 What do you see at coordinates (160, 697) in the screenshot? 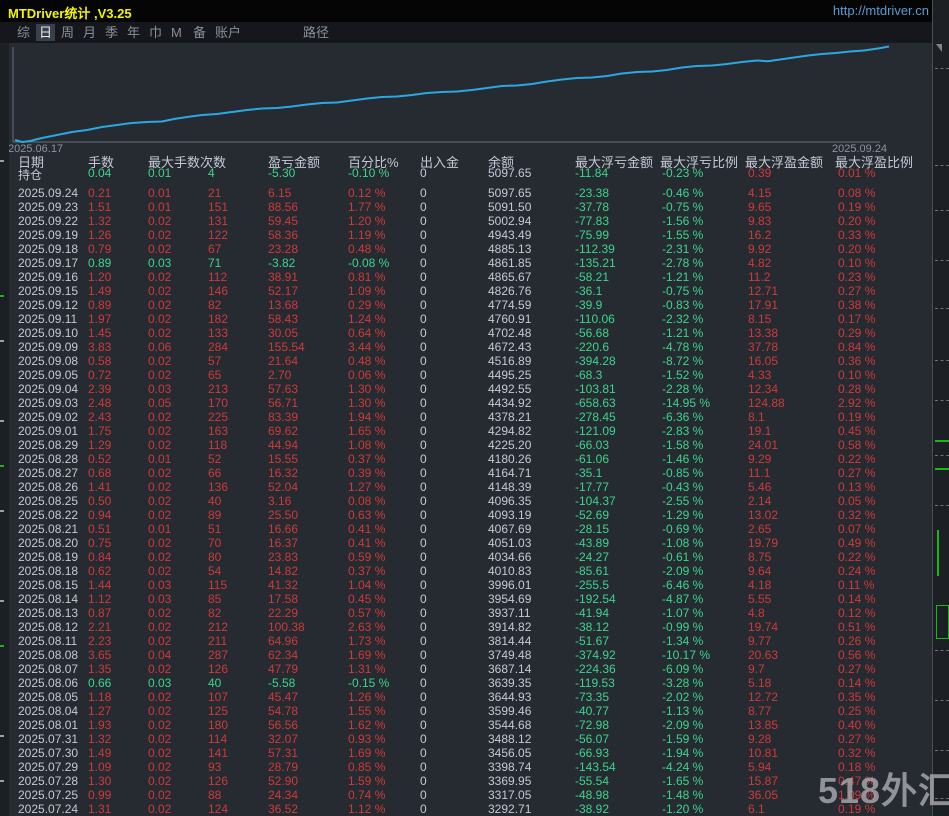
I see `table-row-36-cell-2: 0.02` at bounding box center [160, 697].